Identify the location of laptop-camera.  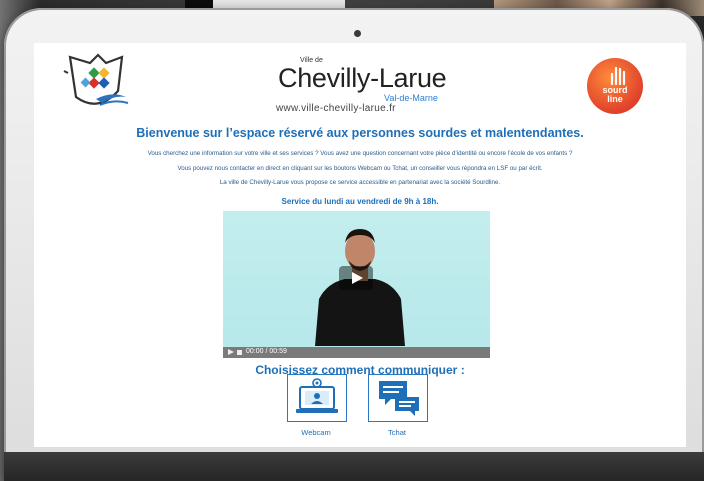
(357, 33).